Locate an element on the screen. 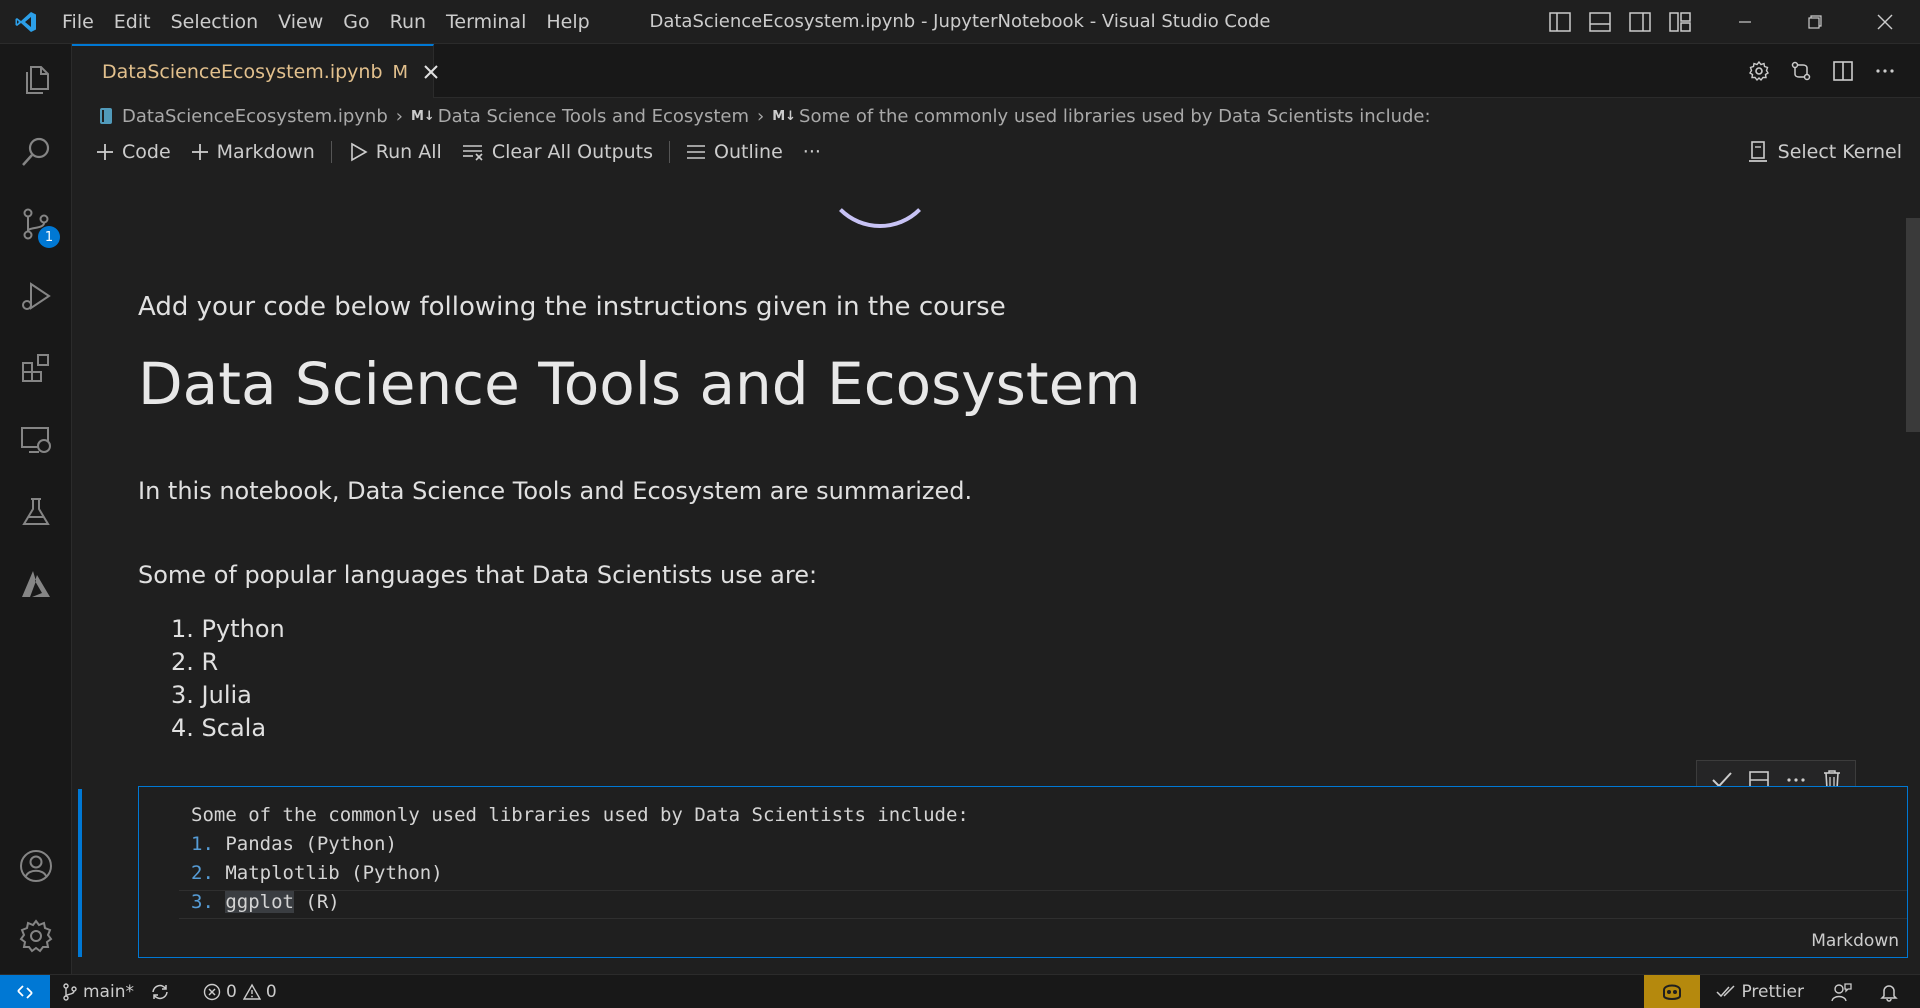 The height and width of the screenshot is (1008, 1920). branch-status: main* is located at coordinates (98, 991).